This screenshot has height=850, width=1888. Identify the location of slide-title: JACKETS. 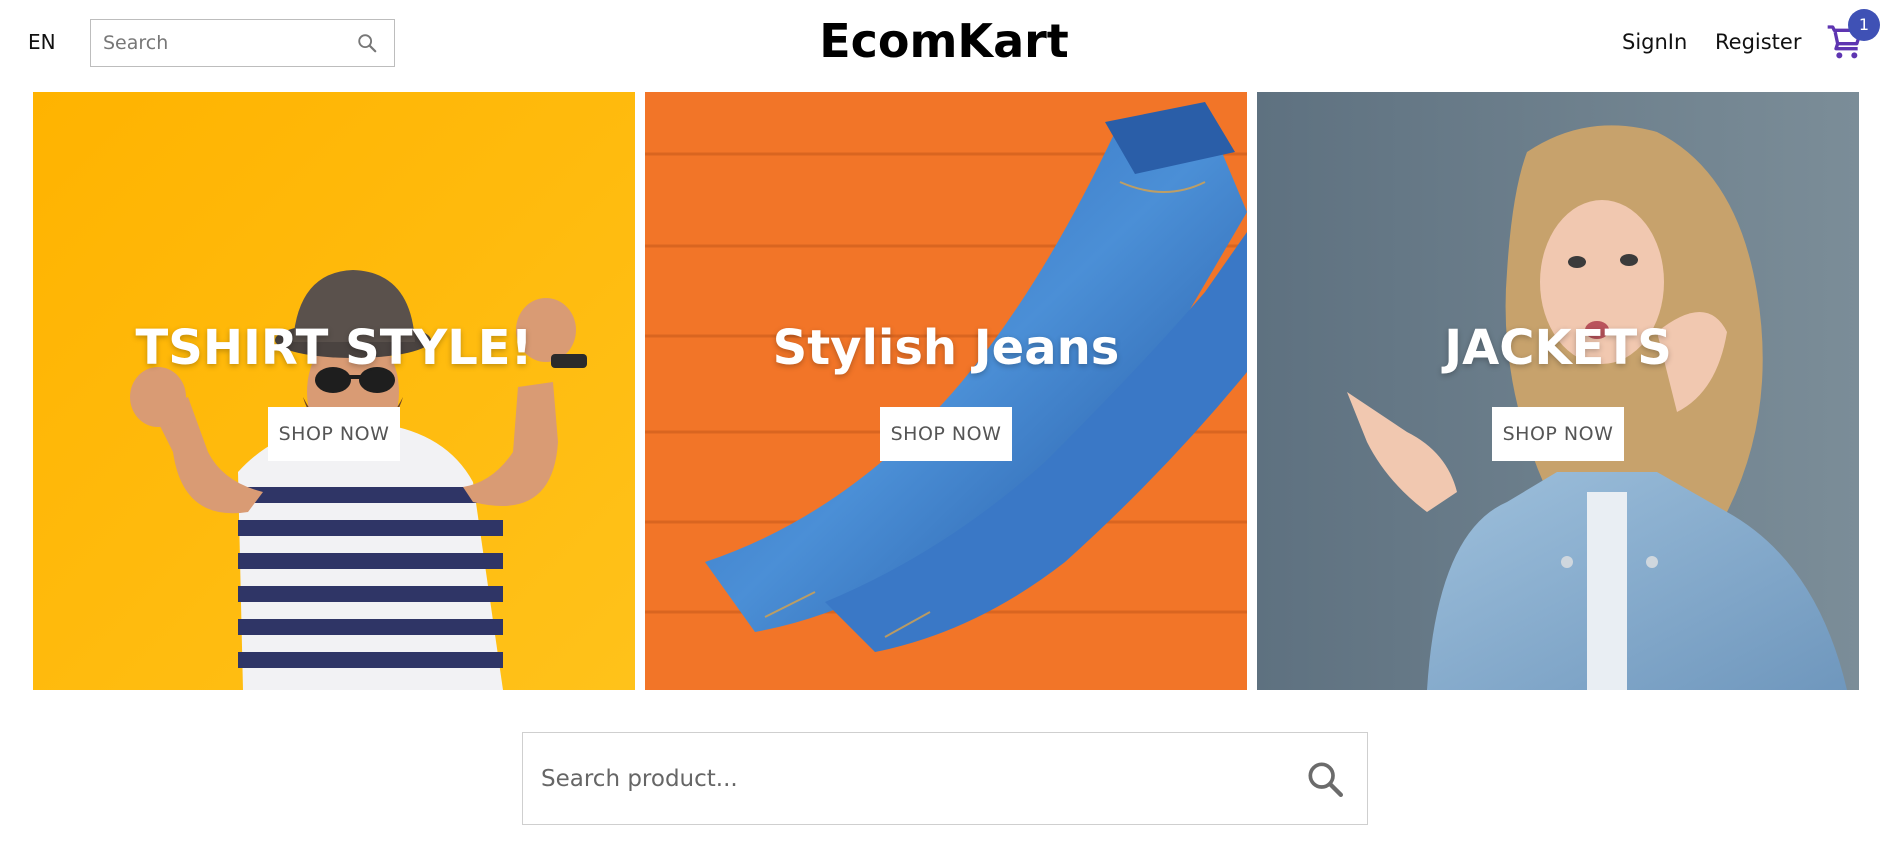
(1558, 348).